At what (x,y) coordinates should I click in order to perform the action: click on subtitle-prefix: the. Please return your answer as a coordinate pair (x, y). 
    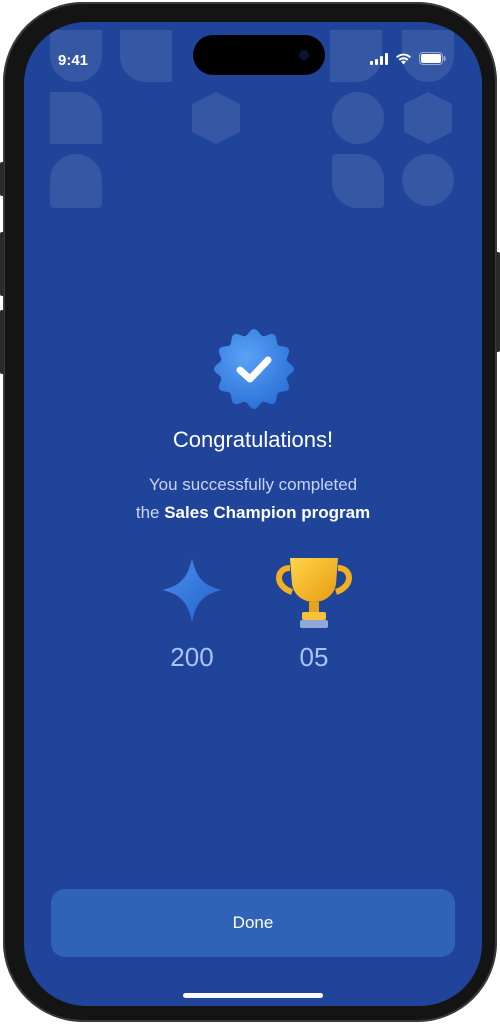
    Looking at the image, I should click on (147, 512).